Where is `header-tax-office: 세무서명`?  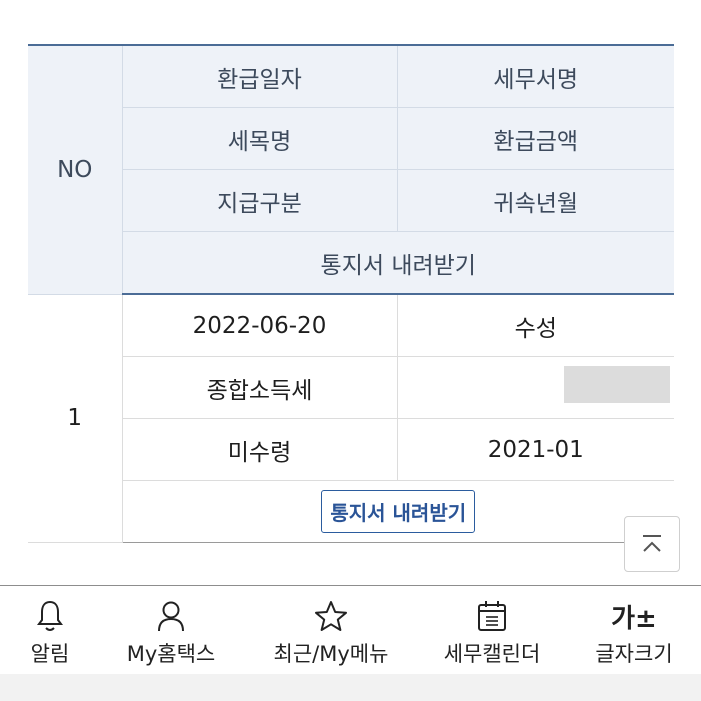
header-tax-office: 세무서명 is located at coordinates (535, 76).